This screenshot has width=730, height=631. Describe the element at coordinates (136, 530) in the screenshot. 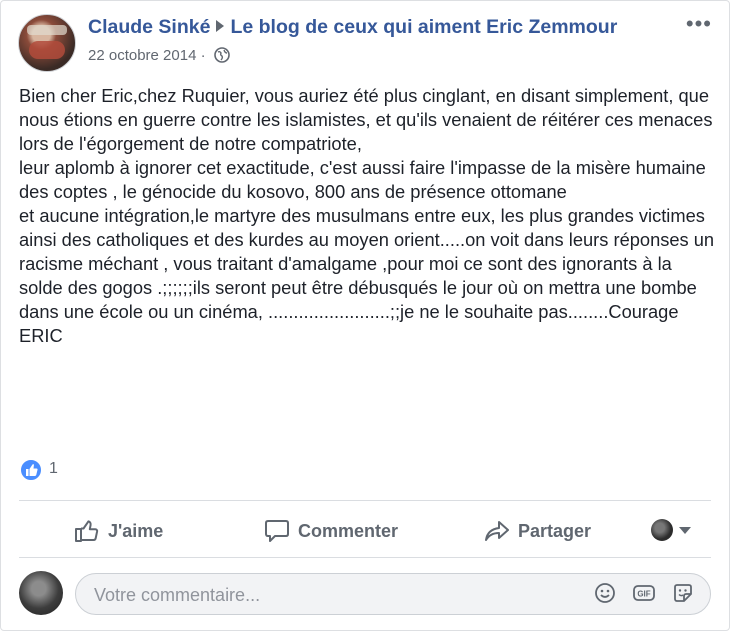

I see `like-label: J'aime` at that location.